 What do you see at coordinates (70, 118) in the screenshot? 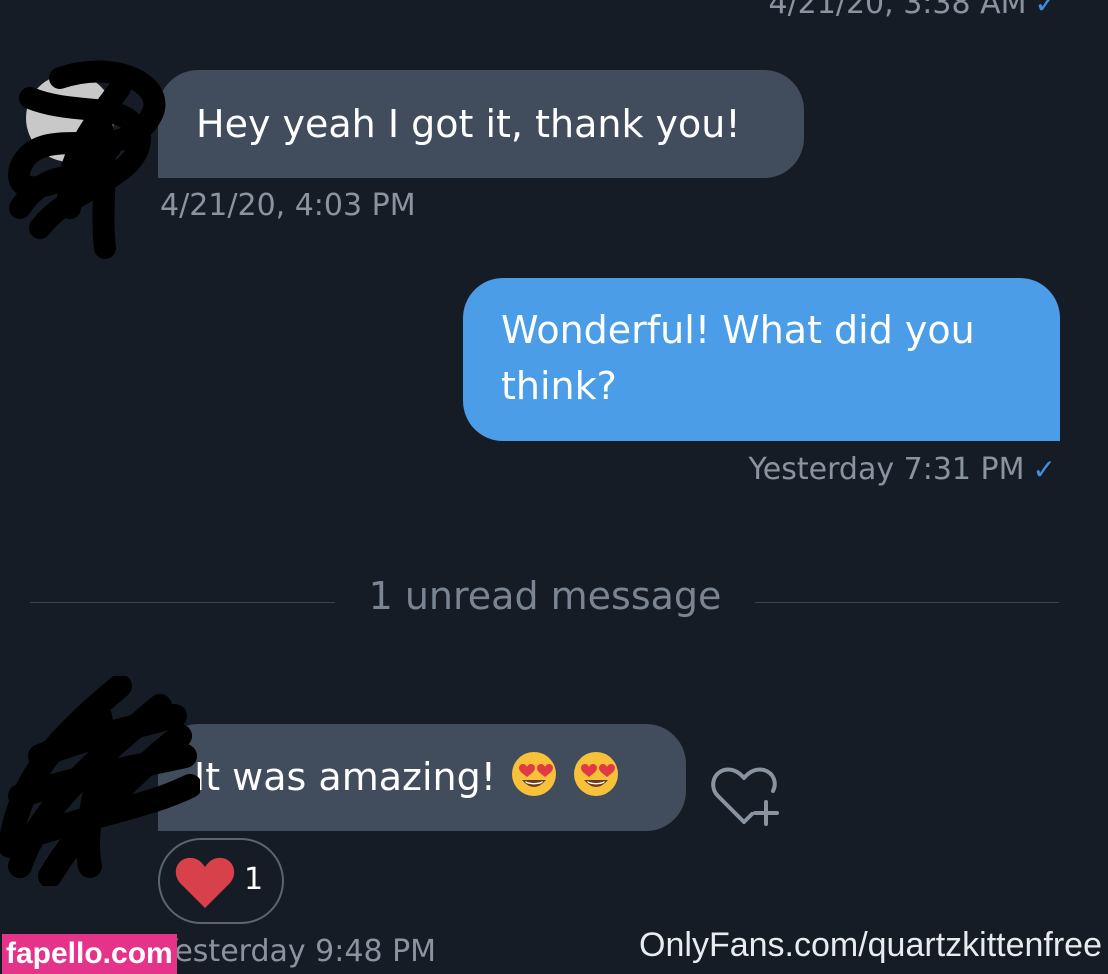
I see `avatar-image` at bounding box center [70, 118].